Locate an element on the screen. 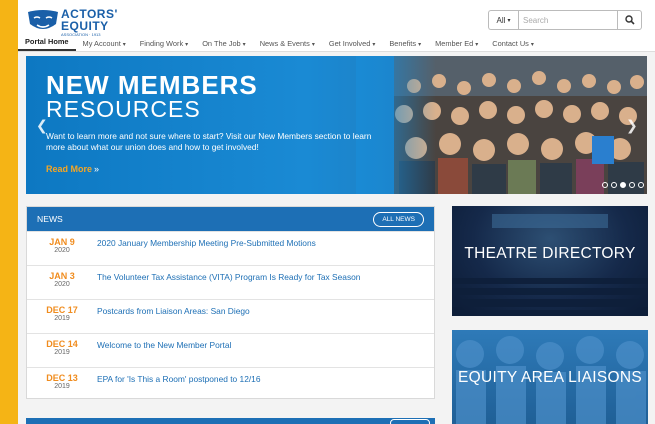  nav-finding-work: Finding Work ▾ is located at coordinates (164, 45).